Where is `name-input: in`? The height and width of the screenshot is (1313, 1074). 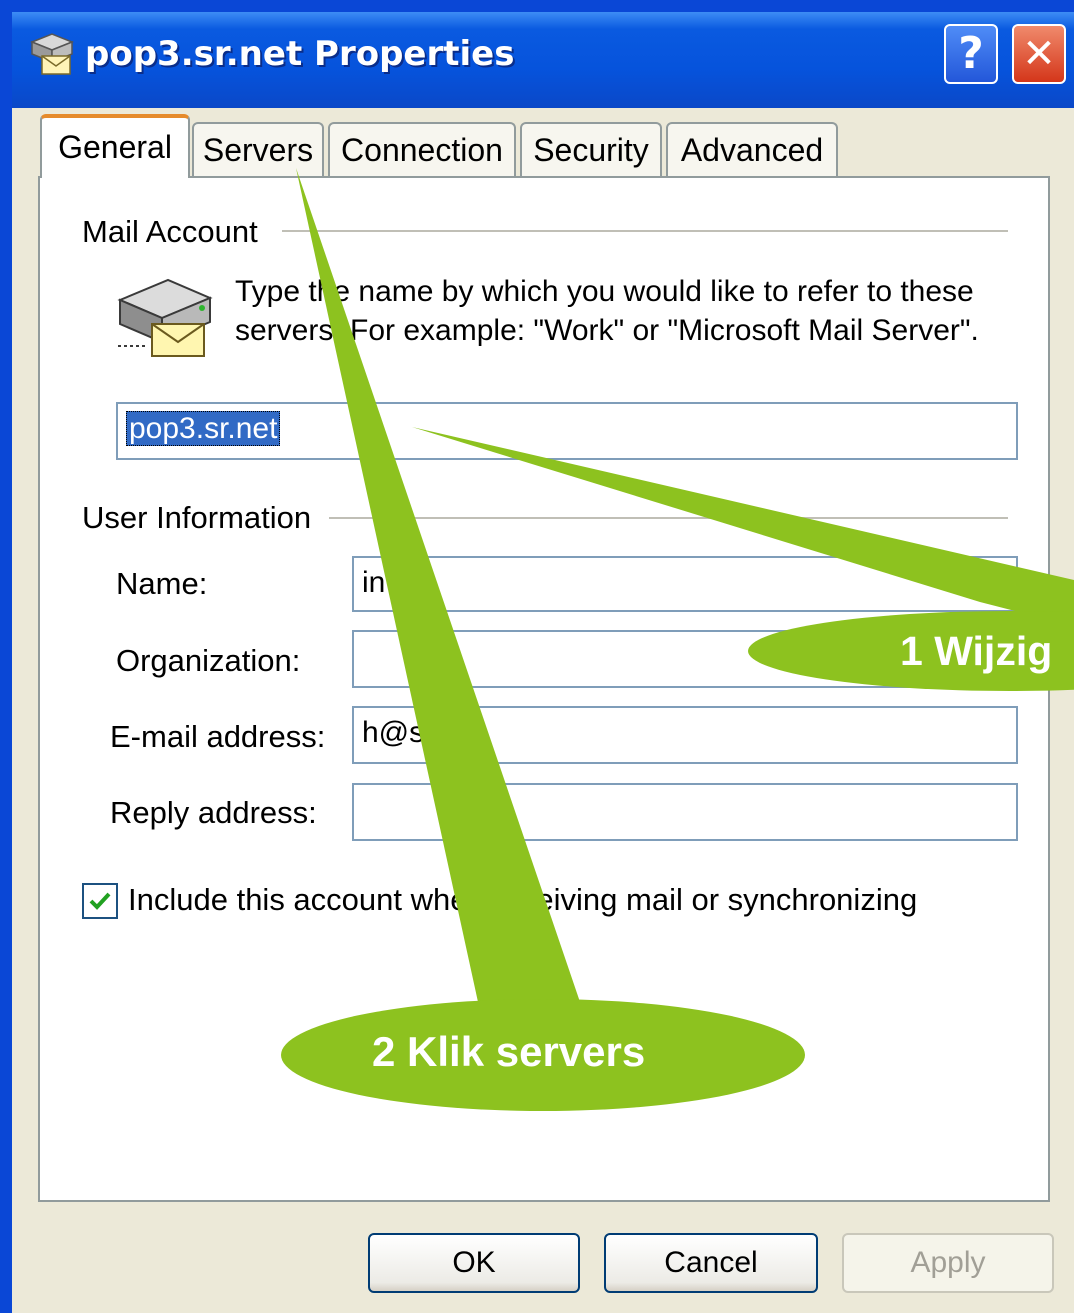 name-input: in is located at coordinates (685, 584).